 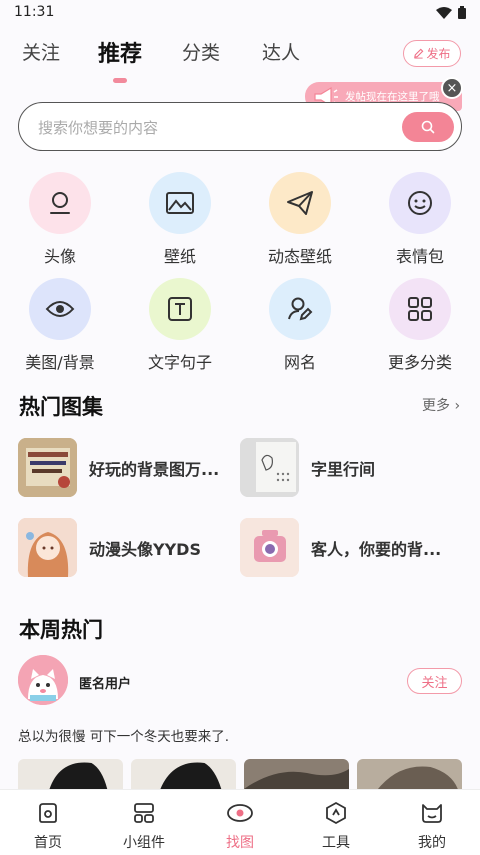 I want to click on paper-plane-icon, so click(x=300, y=203).